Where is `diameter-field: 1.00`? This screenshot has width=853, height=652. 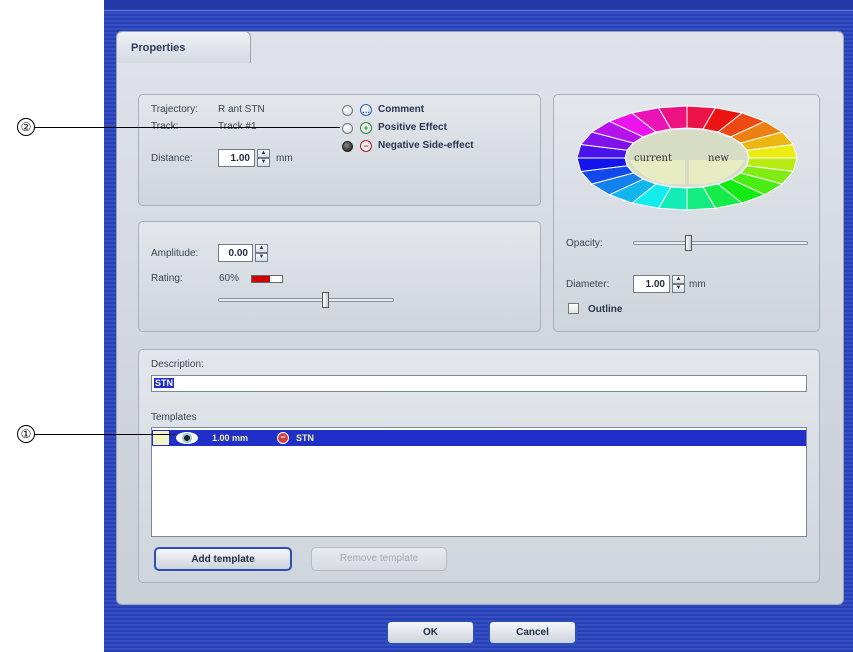
diameter-field: 1.00 is located at coordinates (651, 284).